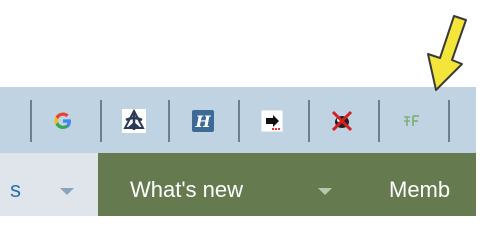 The height and width of the screenshot is (240, 494). What do you see at coordinates (412, 121) in the screenshot?
I see `grid-f-icon` at bounding box center [412, 121].